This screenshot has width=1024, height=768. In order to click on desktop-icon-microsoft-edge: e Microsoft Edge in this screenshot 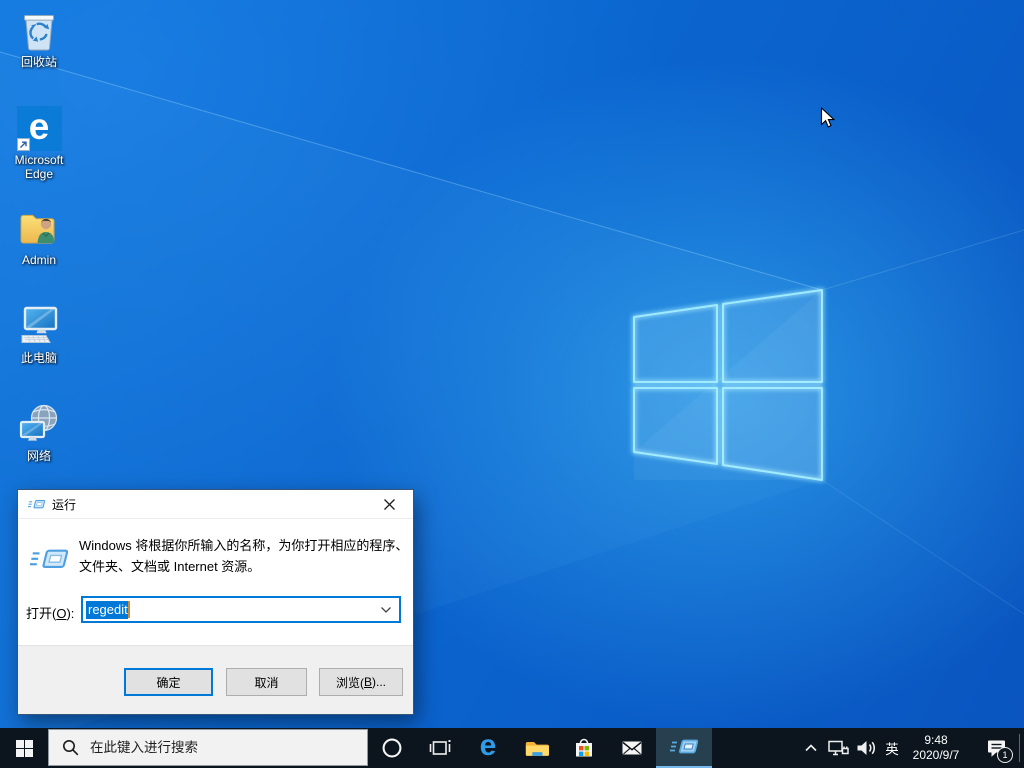, I will do `click(39, 142)`.